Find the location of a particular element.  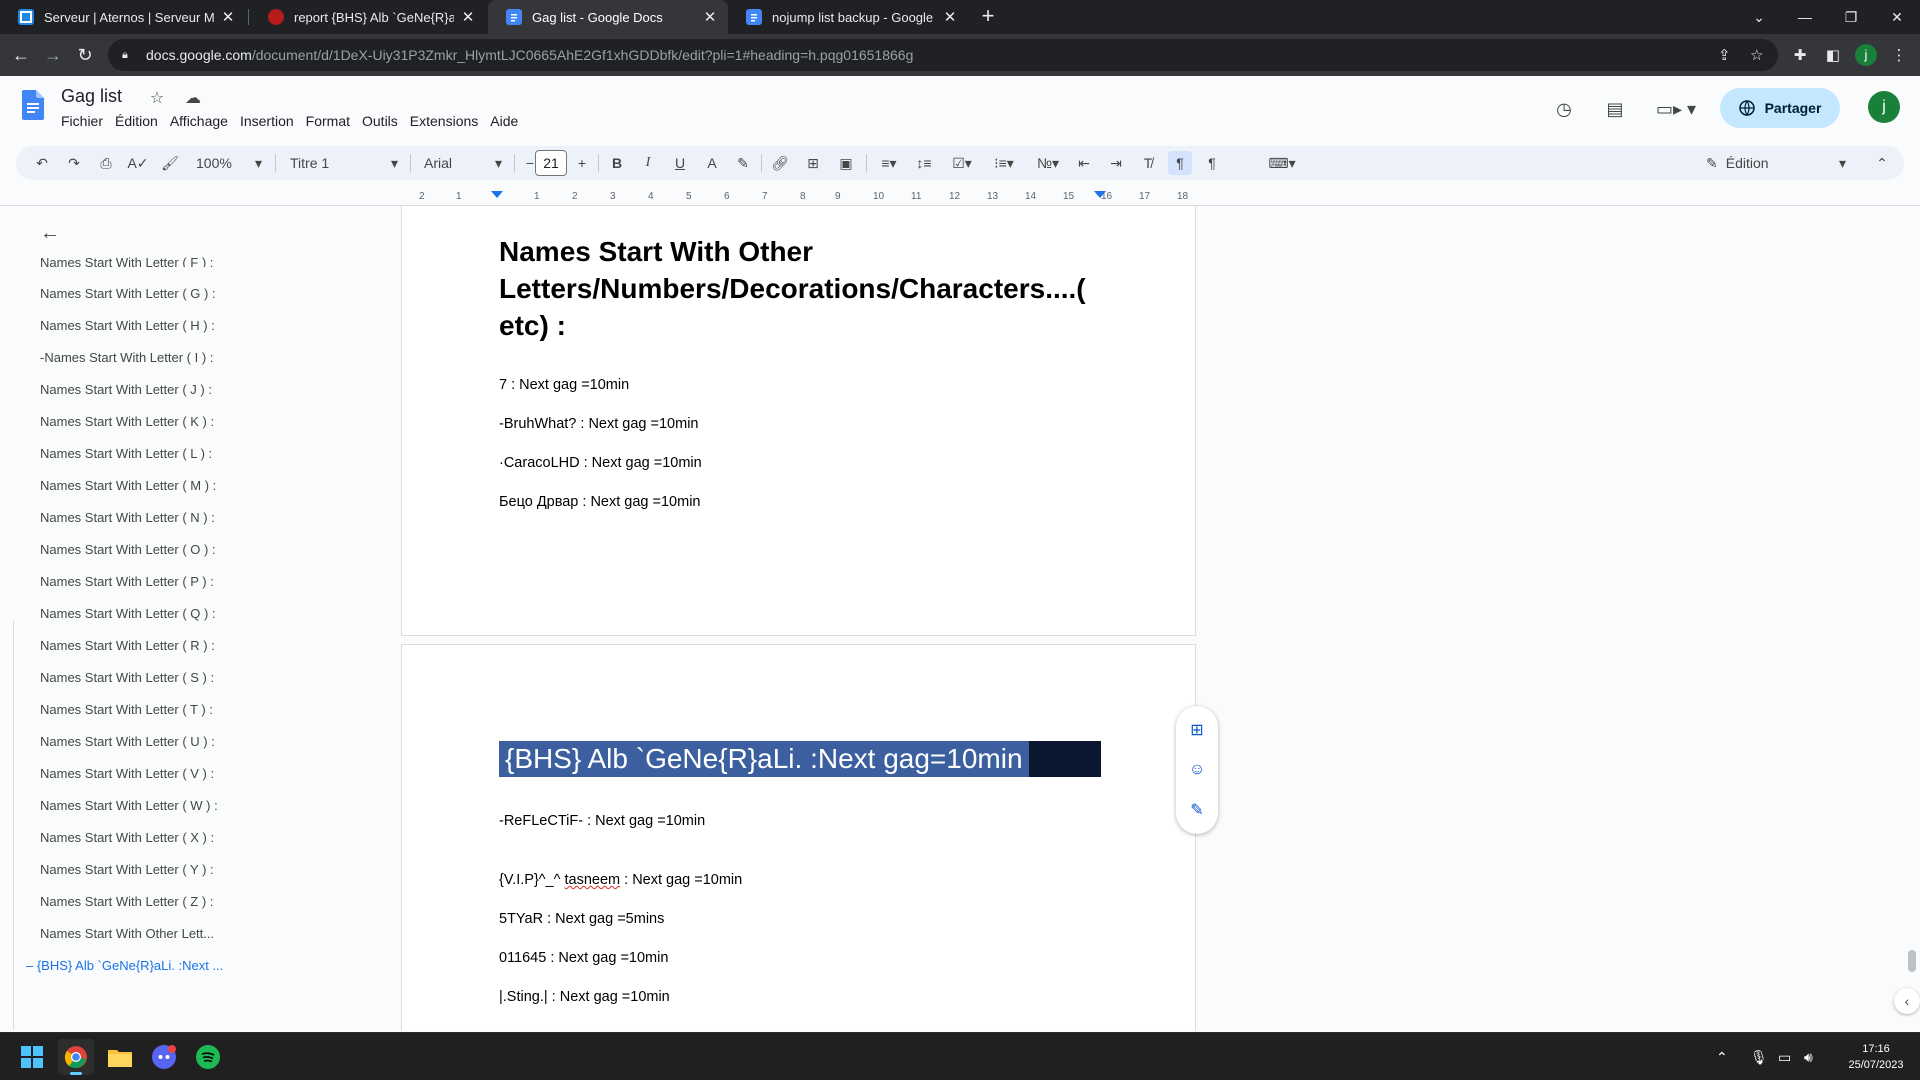

outline-item: Names Start With Letter ( L ) : is located at coordinates (150, 453).